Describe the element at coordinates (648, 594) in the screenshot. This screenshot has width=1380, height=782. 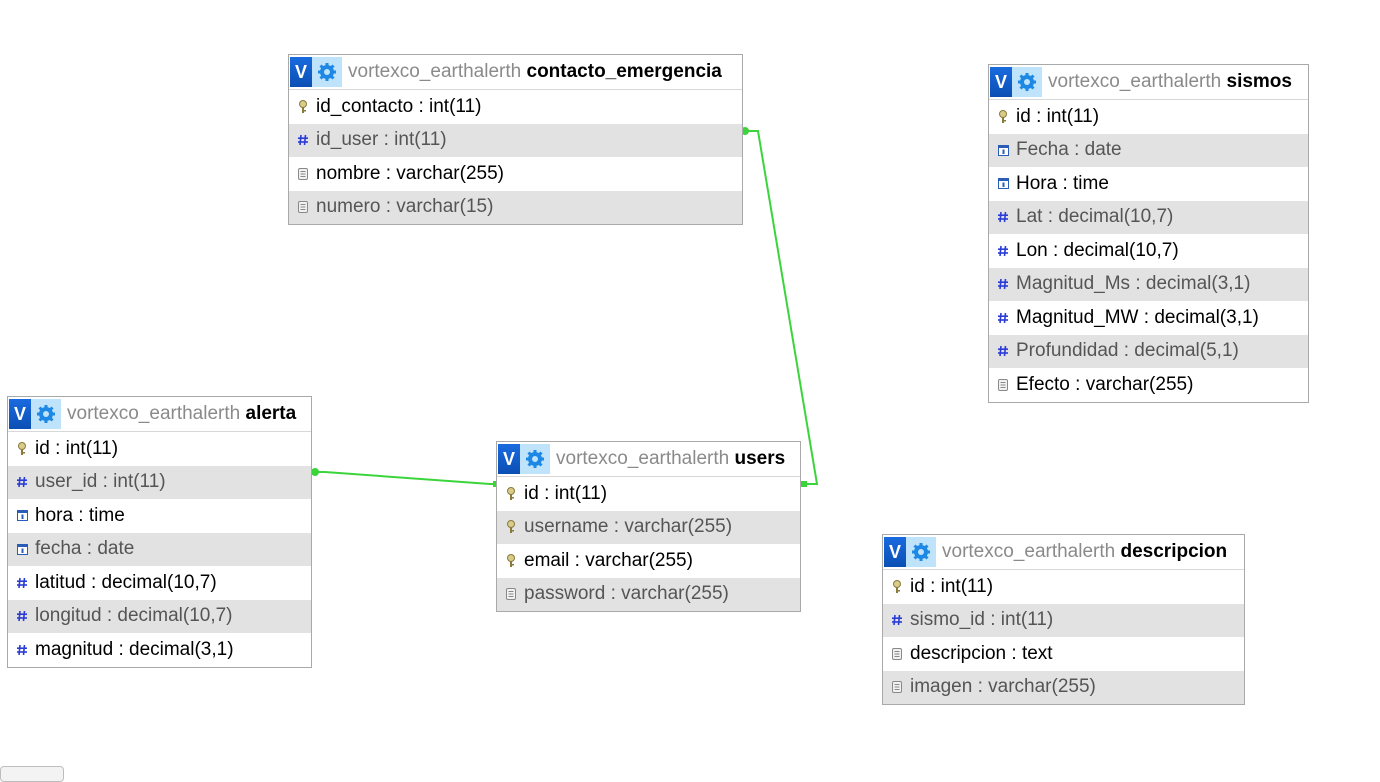
I see `column-row: password : varchar(255)` at that location.